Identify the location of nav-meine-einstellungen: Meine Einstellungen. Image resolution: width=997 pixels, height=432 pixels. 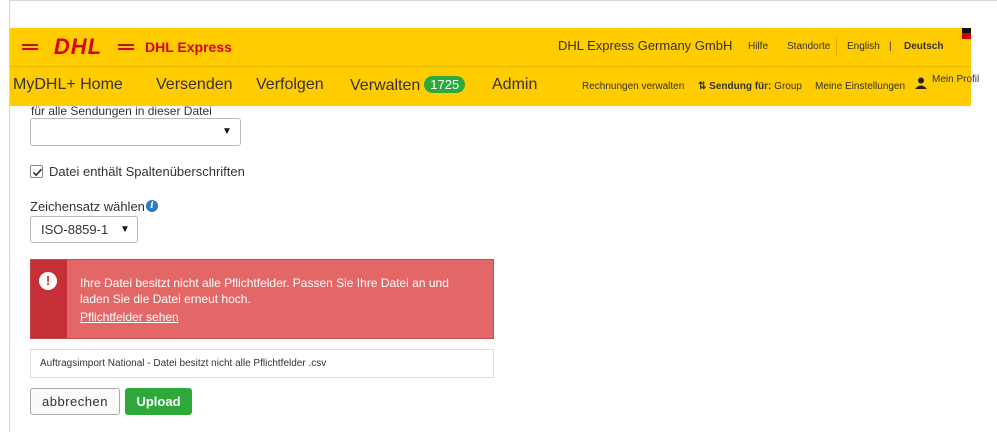
(860, 86).